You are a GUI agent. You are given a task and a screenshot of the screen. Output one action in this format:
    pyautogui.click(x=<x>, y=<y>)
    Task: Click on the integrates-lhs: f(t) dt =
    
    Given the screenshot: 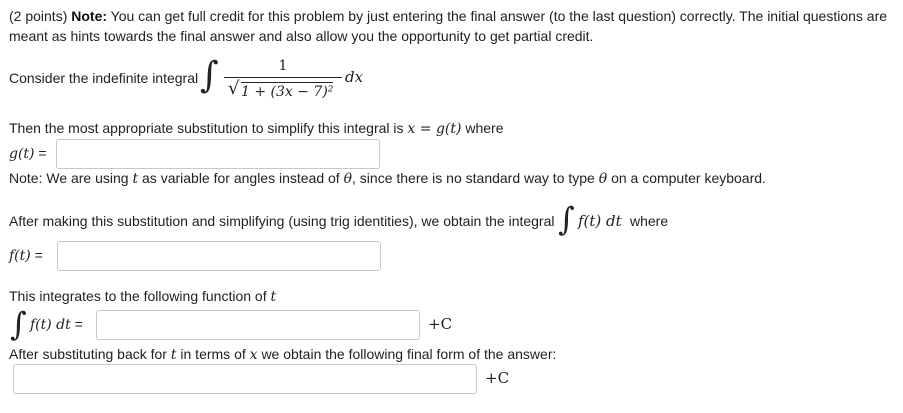 What is the action you would take?
    pyautogui.click(x=56, y=324)
    